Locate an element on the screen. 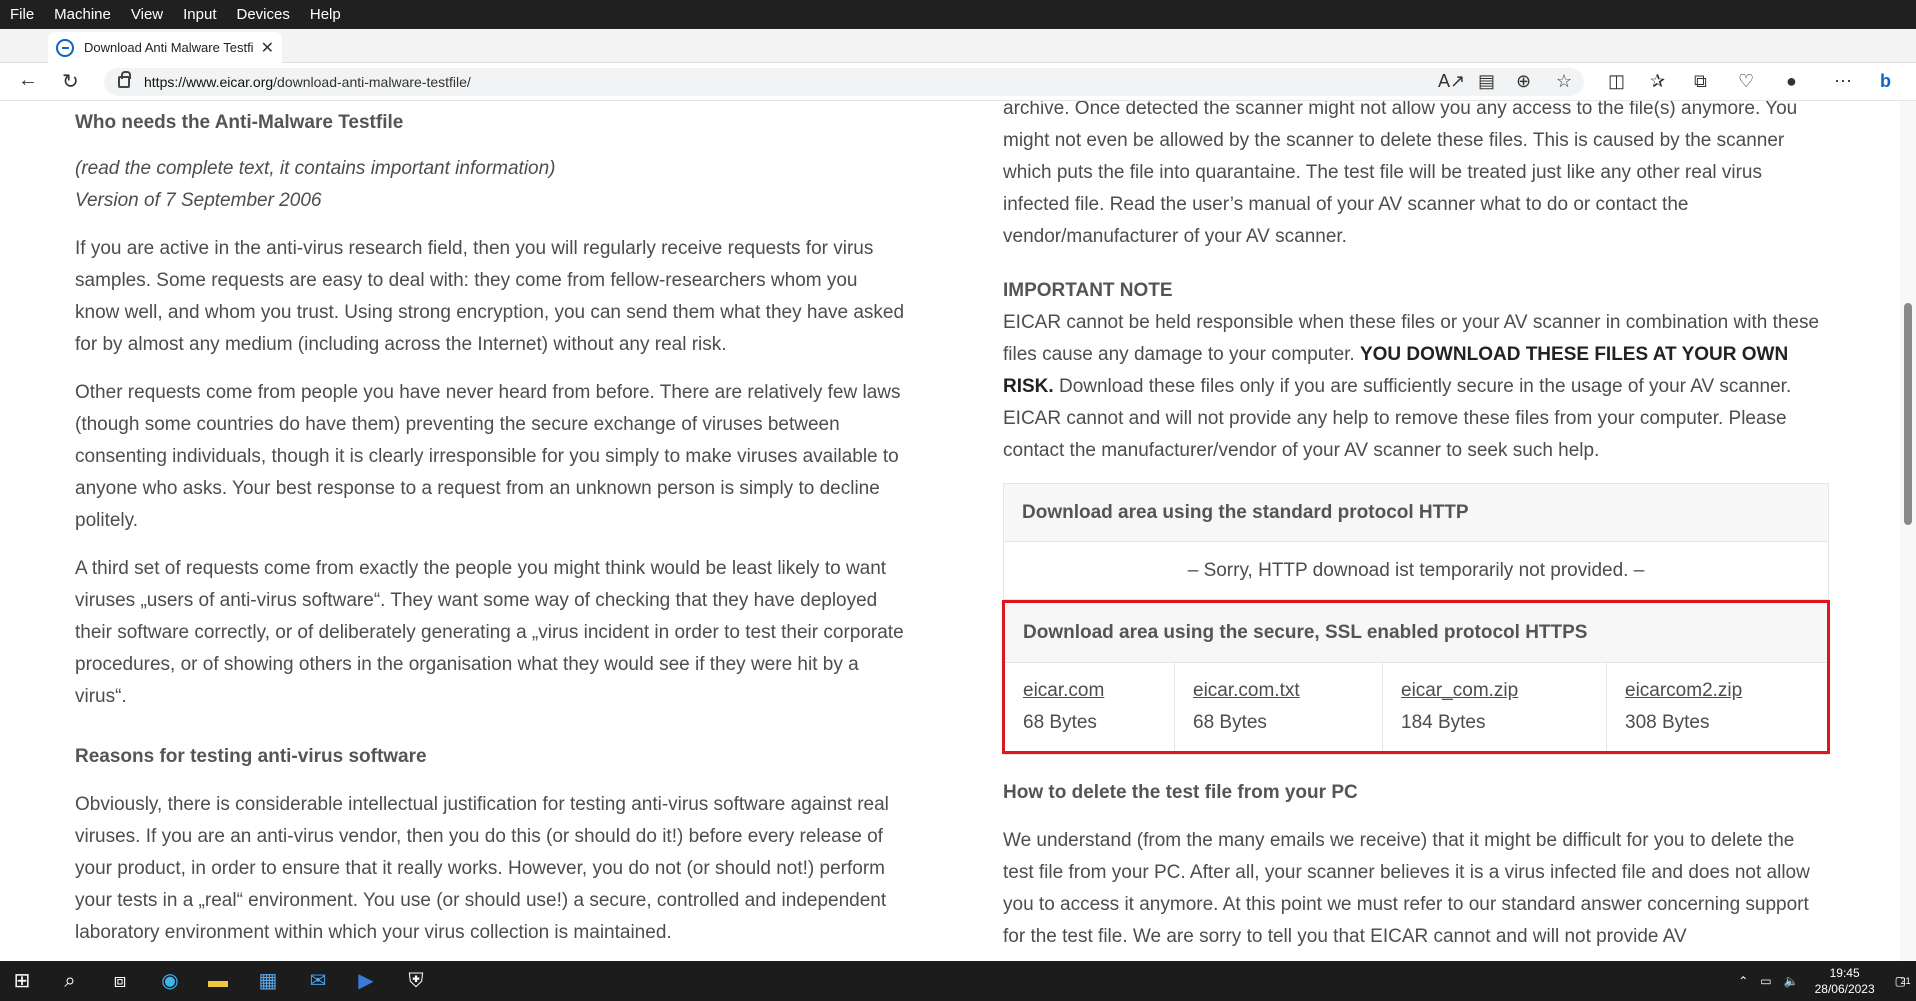 This screenshot has width=1916, height=1001. refresh-icon: ↻ is located at coordinates (70, 81).